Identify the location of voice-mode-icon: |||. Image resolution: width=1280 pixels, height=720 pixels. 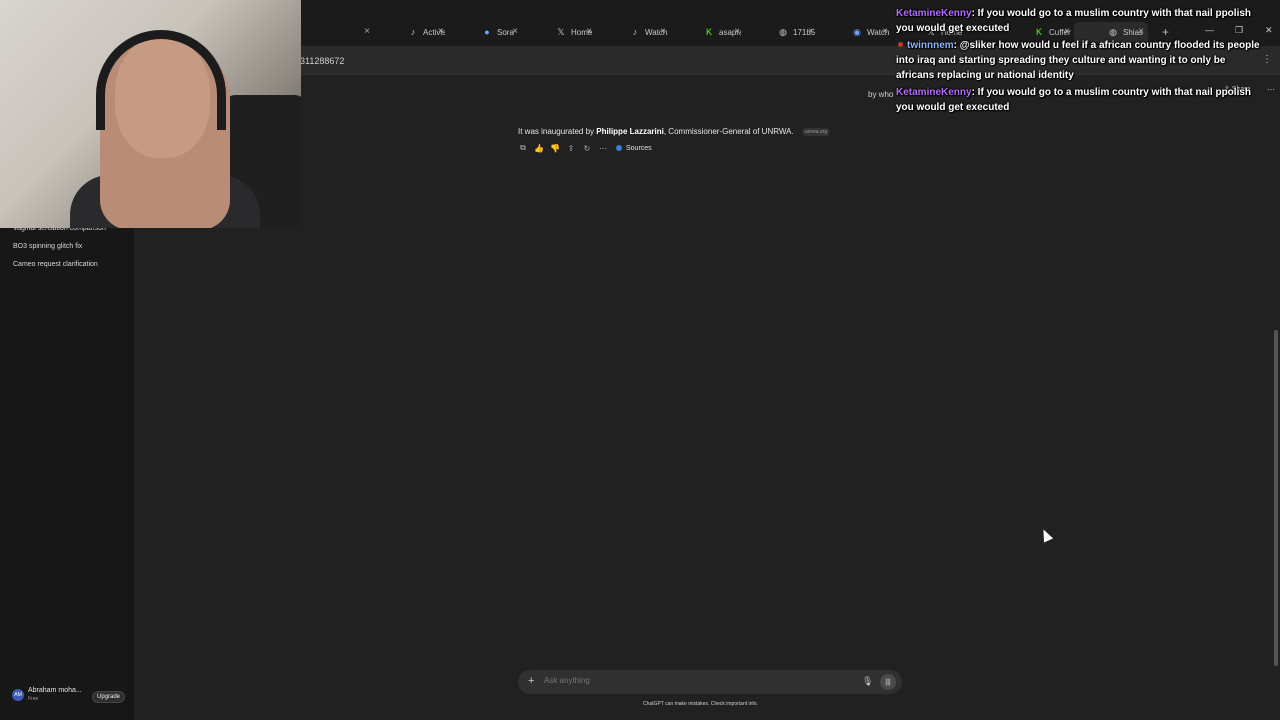
(888, 682).